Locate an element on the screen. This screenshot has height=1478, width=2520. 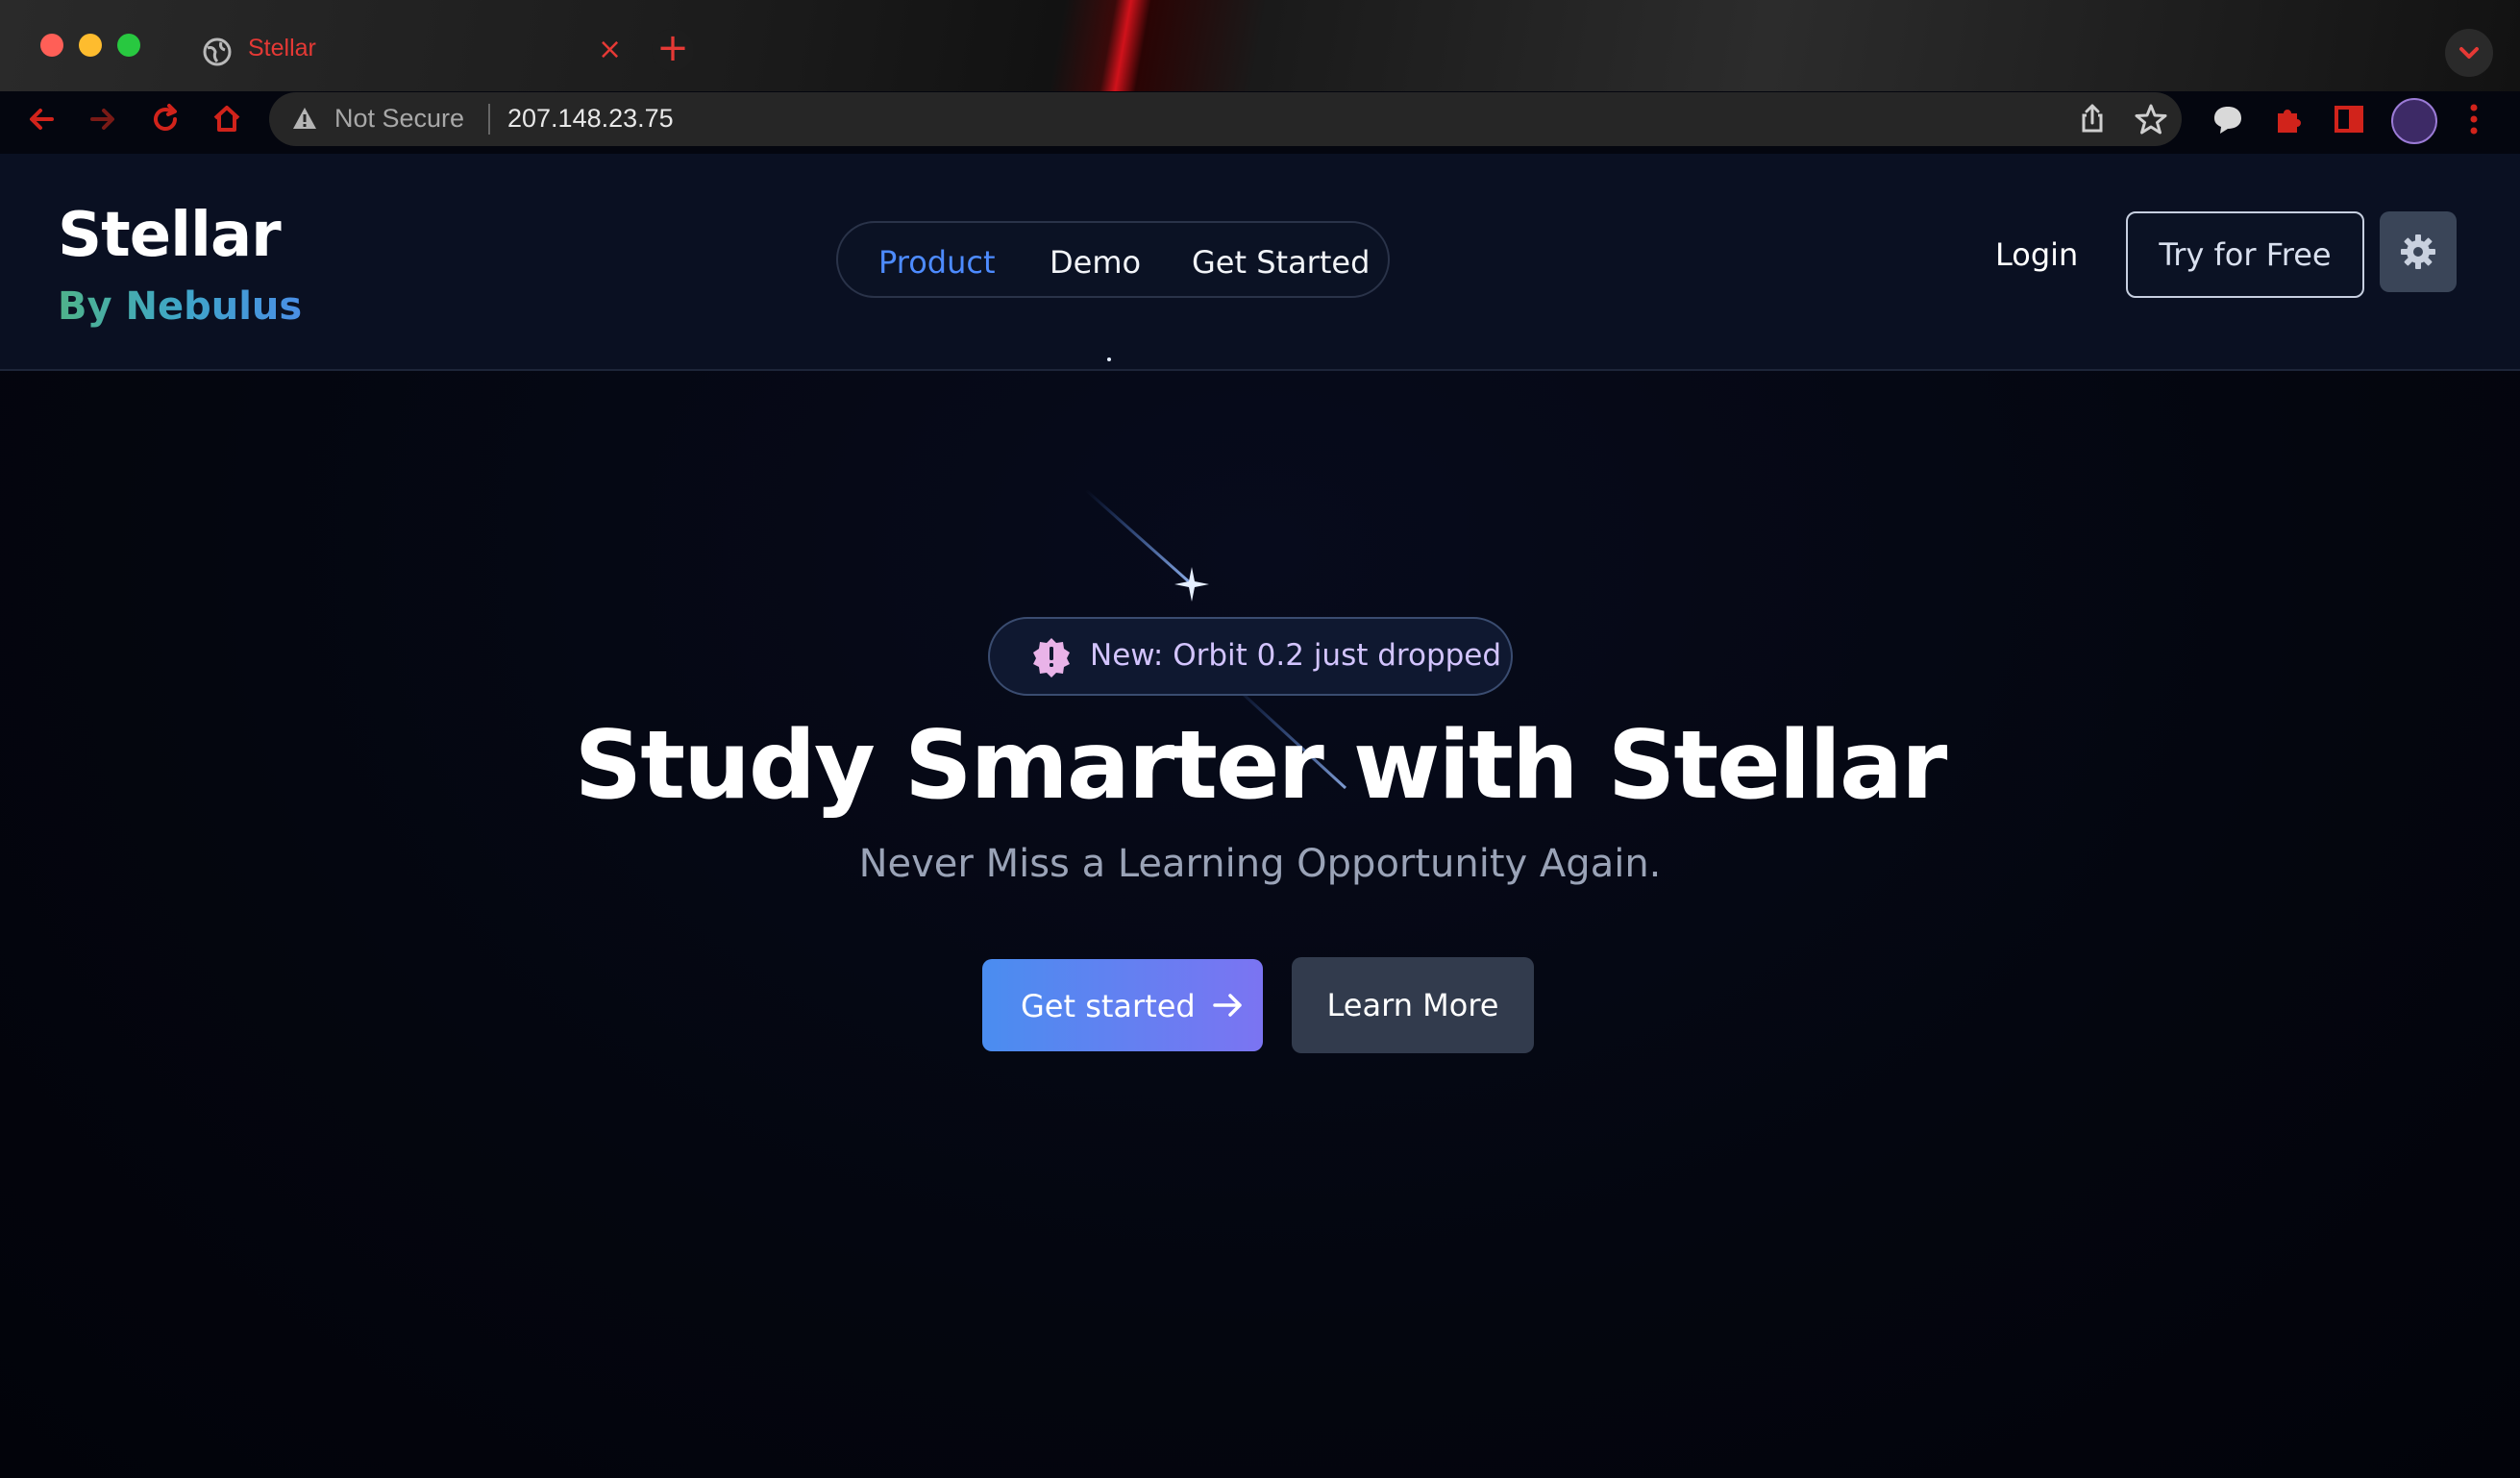
settings-button is located at coordinates (2419, 252).